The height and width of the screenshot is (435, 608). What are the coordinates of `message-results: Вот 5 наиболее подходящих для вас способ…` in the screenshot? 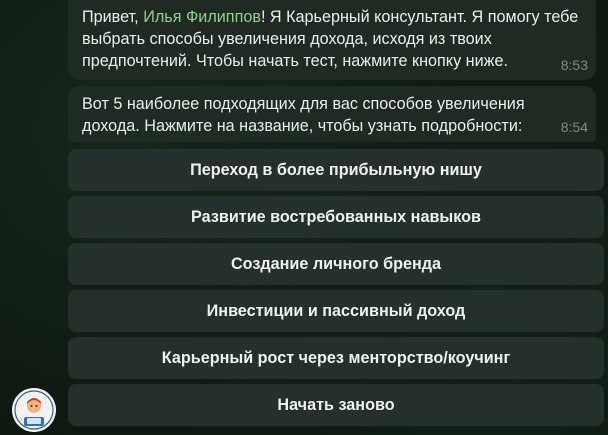 It's located at (332, 114).